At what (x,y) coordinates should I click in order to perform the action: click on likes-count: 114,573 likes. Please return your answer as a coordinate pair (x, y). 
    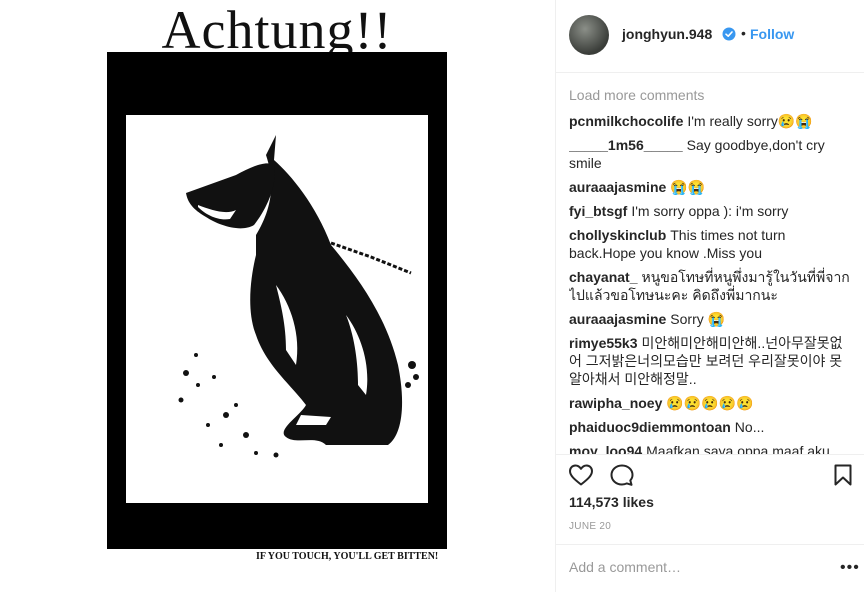
    Looking at the image, I should click on (611, 502).